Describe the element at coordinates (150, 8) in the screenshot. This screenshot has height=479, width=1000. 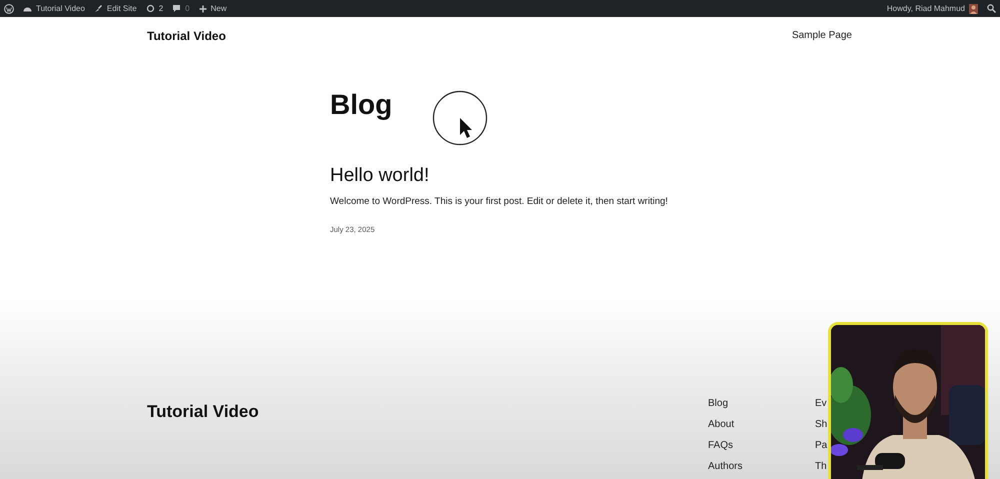
I see `updates-icon` at that location.